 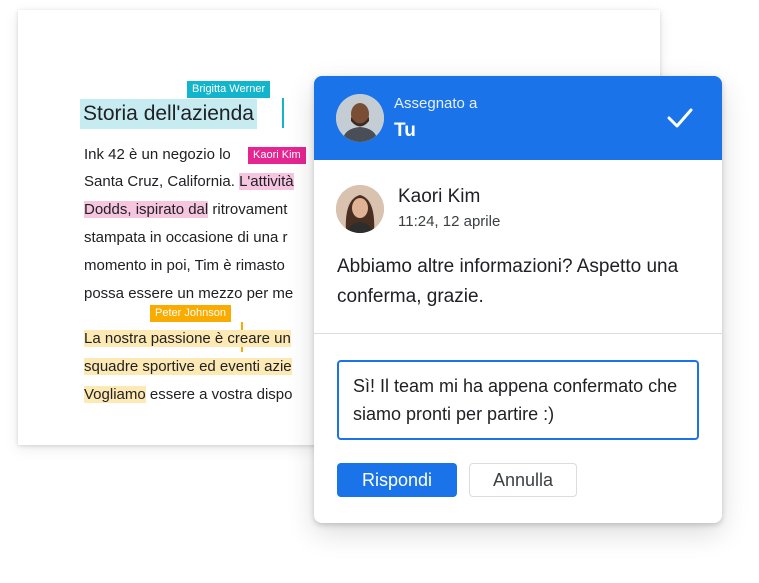 What do you see at coordinates (518, 333) in the screenshot?
I see `divider` at bounding box center [518, 333].